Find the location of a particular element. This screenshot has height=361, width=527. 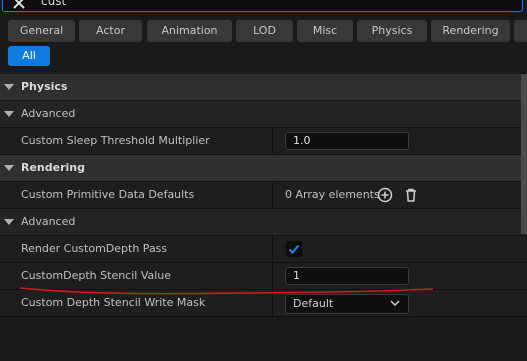

property-label: Custom Sleep Threshold Multiplier is located at coordinates (115, 140).